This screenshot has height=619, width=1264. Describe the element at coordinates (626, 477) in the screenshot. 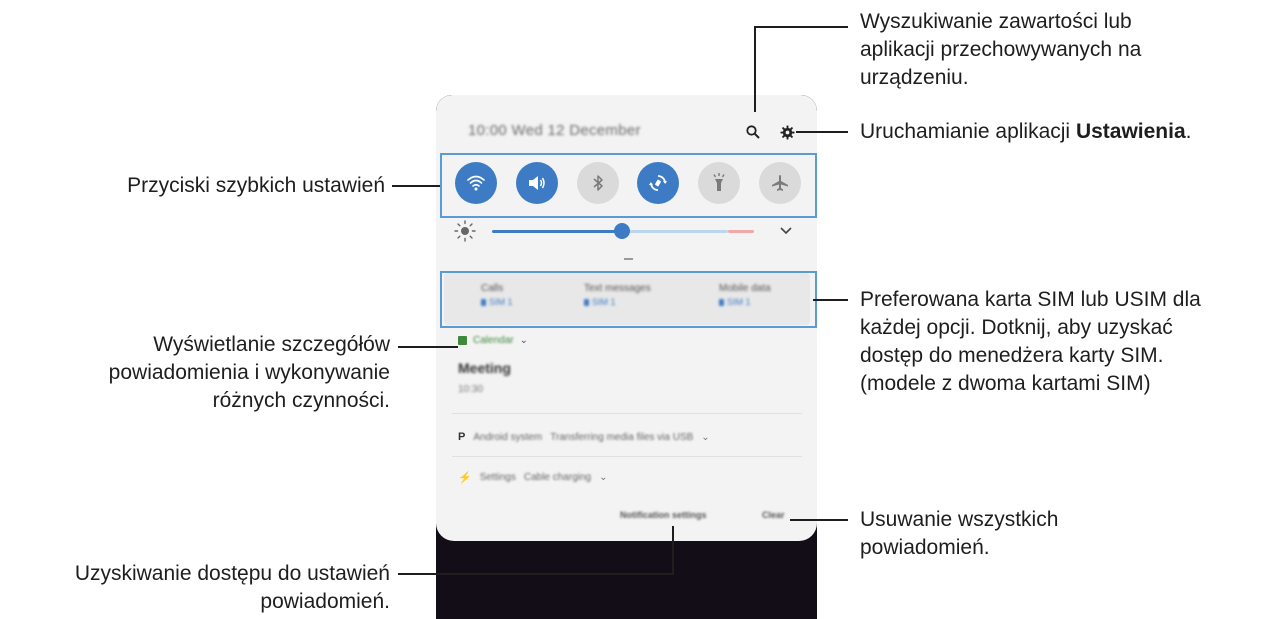

I see `settings-notification: ⚡ Settings Cable charging ⌄` at that location.